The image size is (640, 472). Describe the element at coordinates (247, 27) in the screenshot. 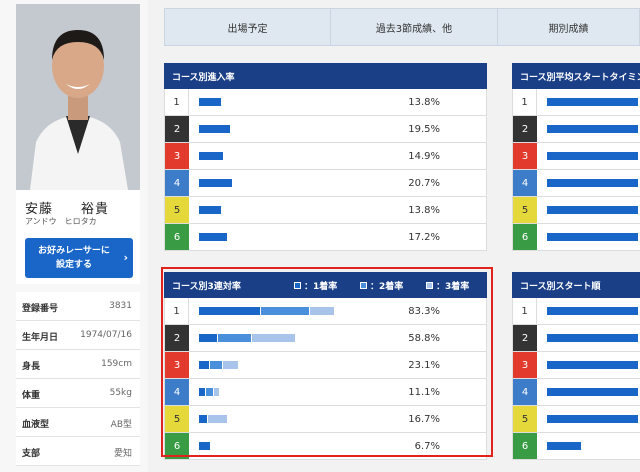

I see `tab-schedule: 出場予定` at that location.